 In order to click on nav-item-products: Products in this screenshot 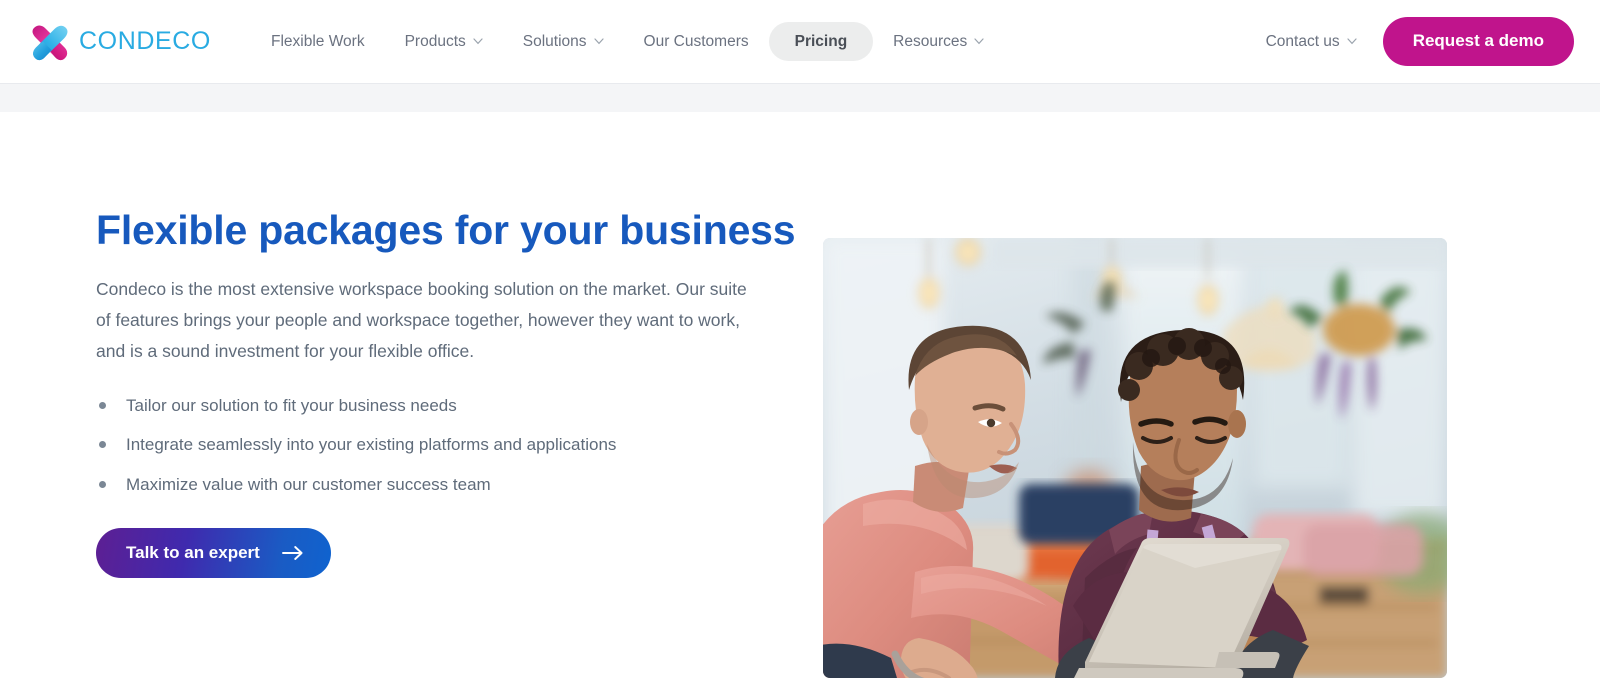, I will do `click(444, 42)`.